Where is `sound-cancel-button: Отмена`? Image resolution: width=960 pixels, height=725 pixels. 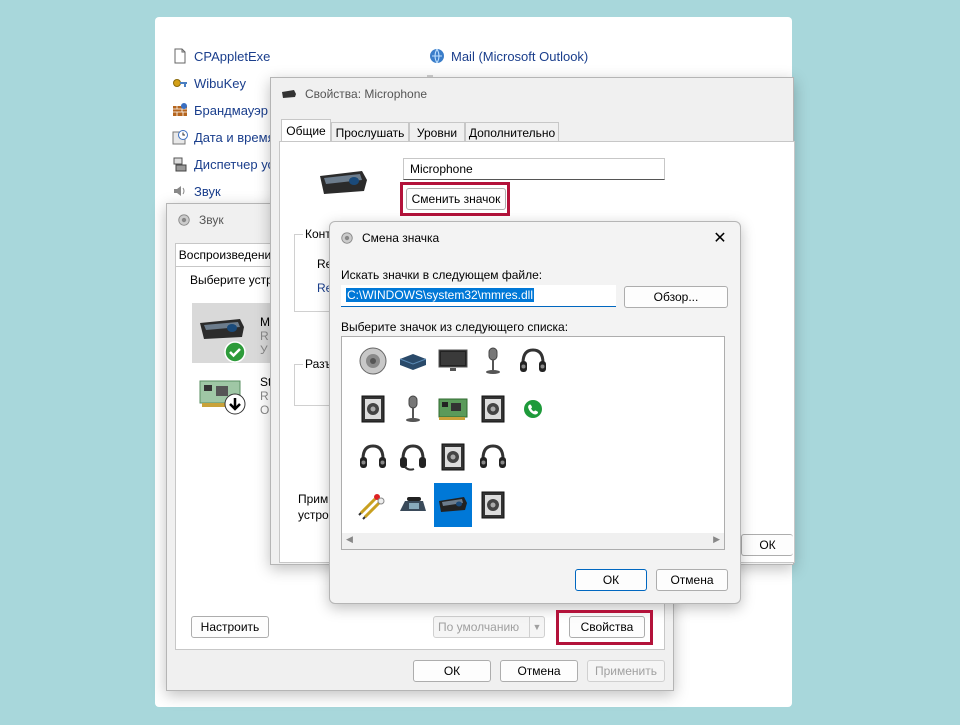 sound-cancel-button: Отмена is located at coordinates (539, 671).